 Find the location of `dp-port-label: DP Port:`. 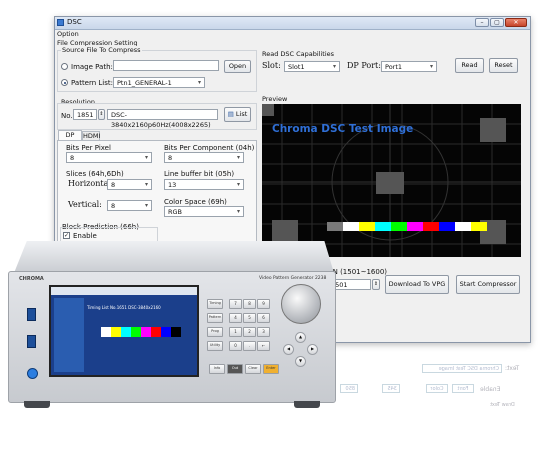

dp-port-label: DP Port: is located at coordinates (364, 65).